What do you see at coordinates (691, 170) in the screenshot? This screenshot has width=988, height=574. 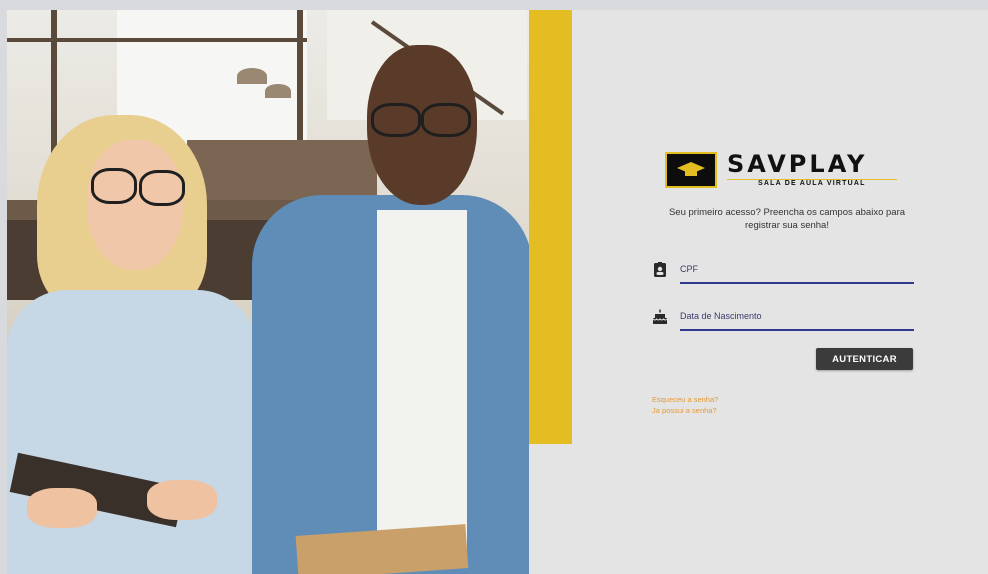 I see `graduation-cap-icon` at bounding box center [691, 170].